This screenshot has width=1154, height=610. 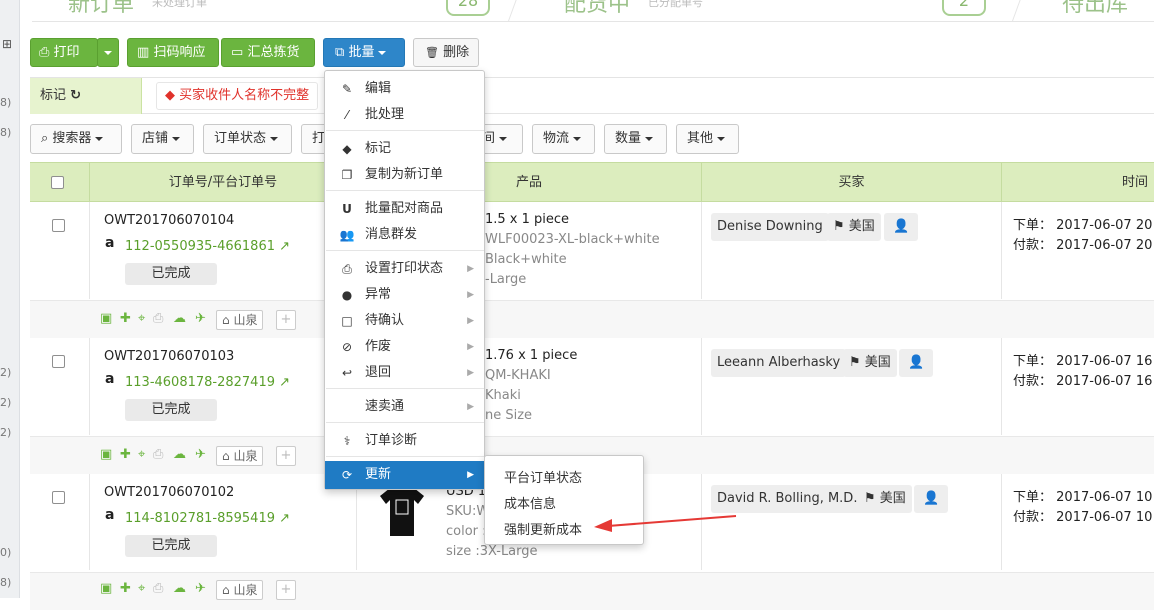 I want to click on menu-item-edit: ✎ 编辑, so click(x=404, y=89).